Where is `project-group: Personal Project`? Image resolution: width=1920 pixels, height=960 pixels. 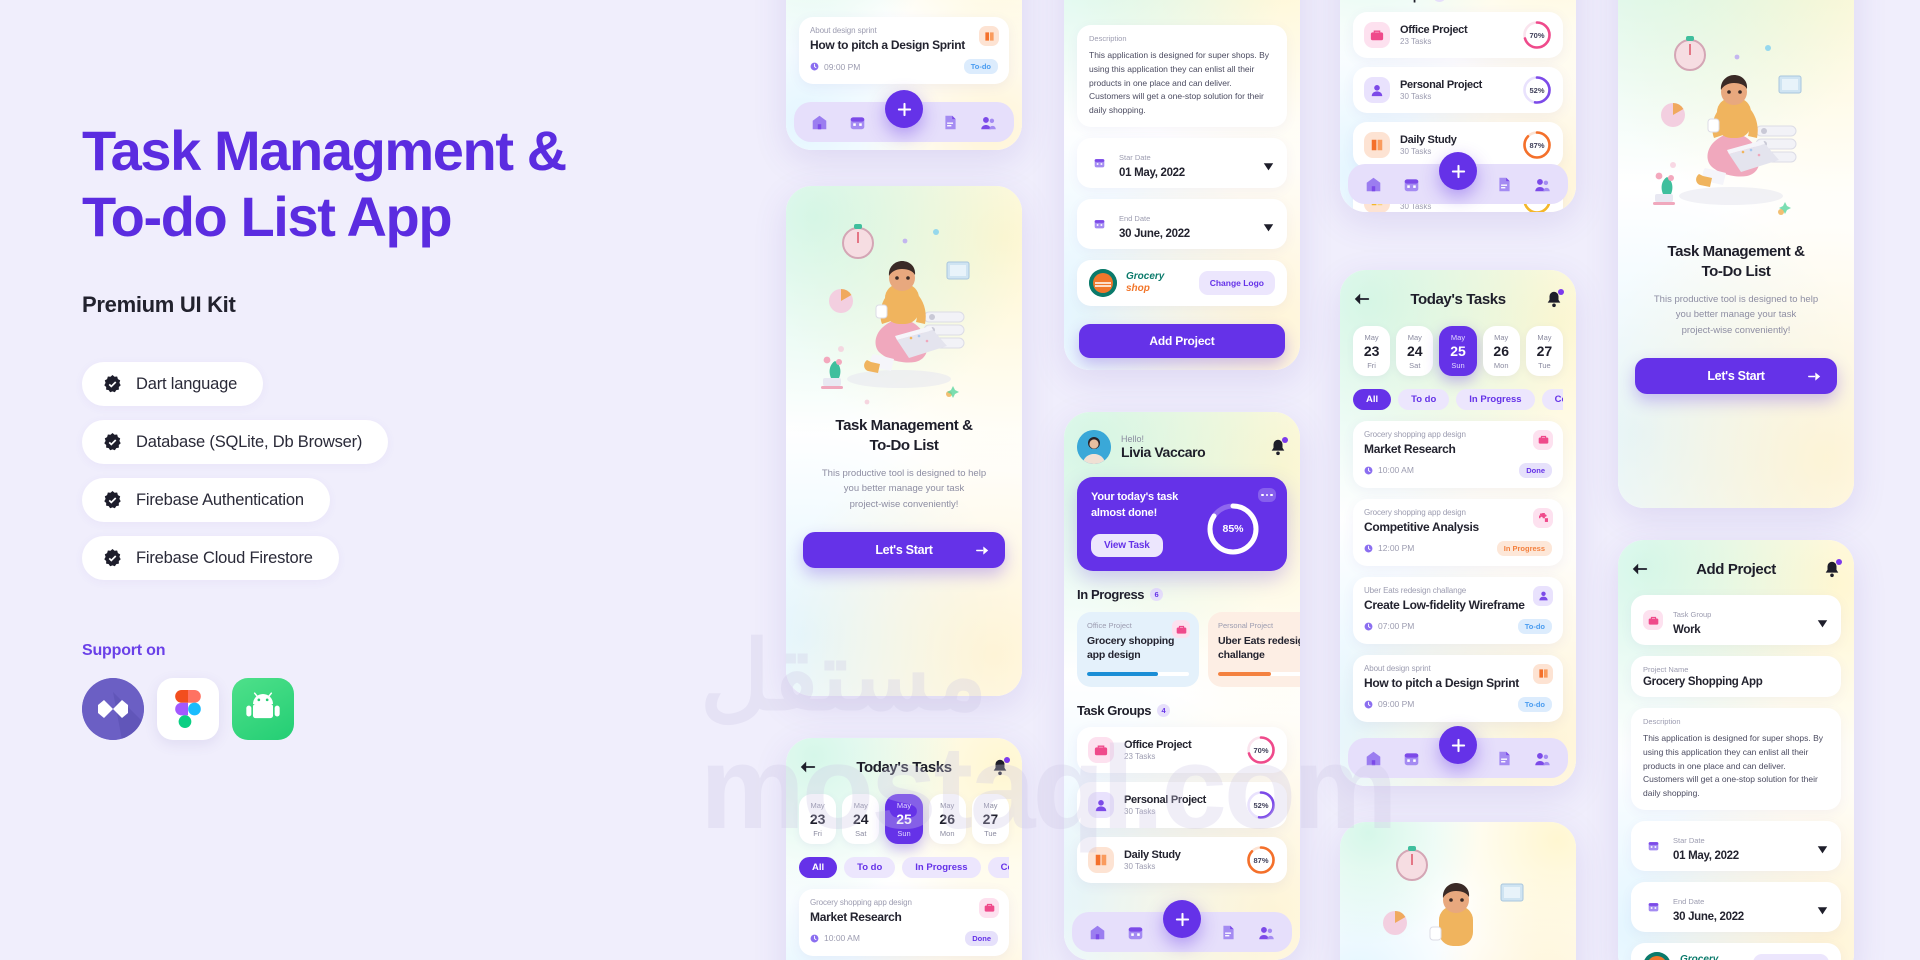
project-group: Personal Project is located at coordinates (1246, 625).